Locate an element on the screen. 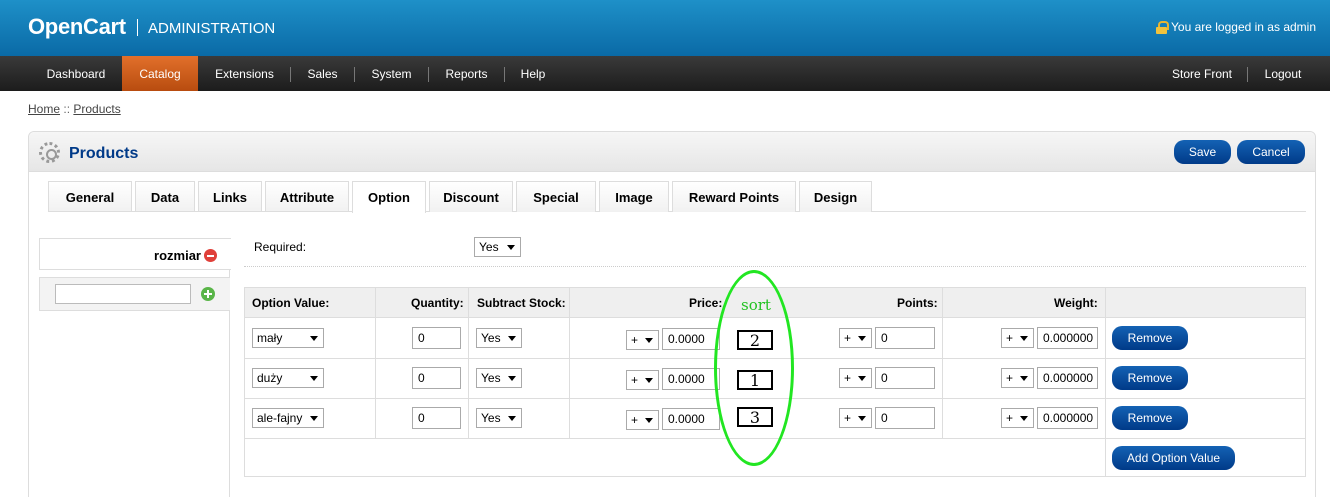 This screenshot has width=1330, height=497. add-option-value-button: Add Option Value is located at coordinates (1173, 458).